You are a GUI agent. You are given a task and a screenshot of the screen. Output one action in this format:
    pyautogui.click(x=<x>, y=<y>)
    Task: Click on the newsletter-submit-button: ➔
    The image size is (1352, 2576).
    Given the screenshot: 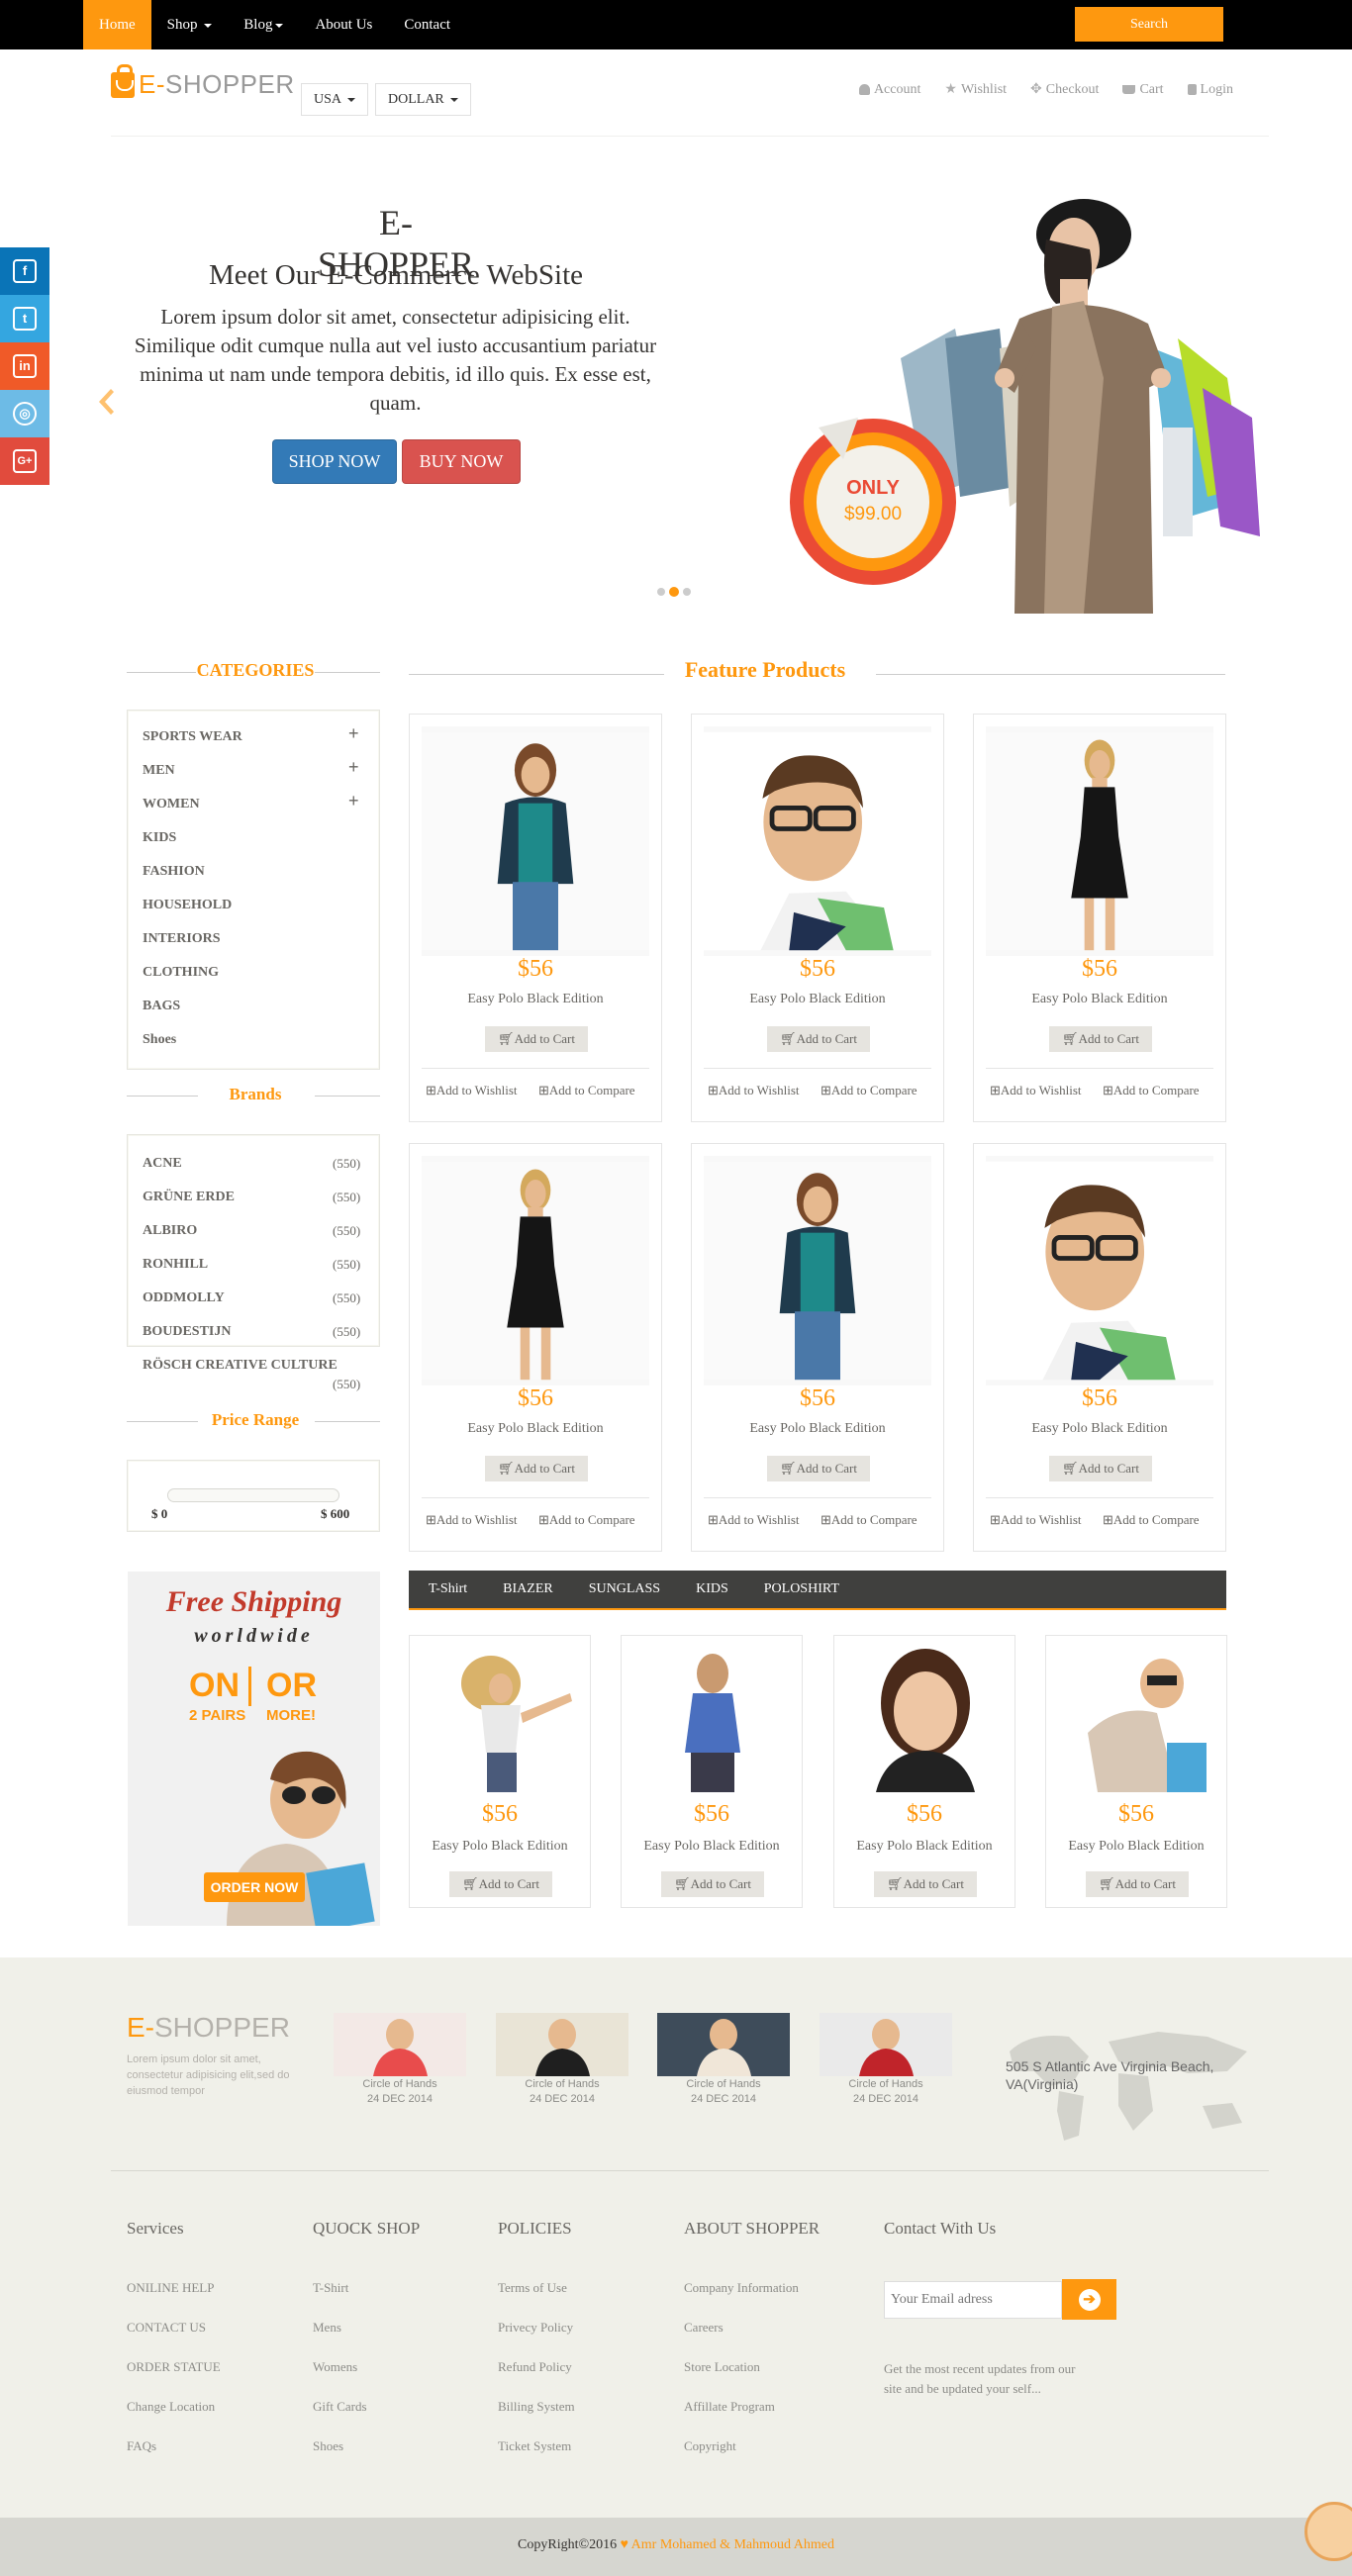 What is the action you would take?
    pyautogui.click(x=1089, y=2299)
    